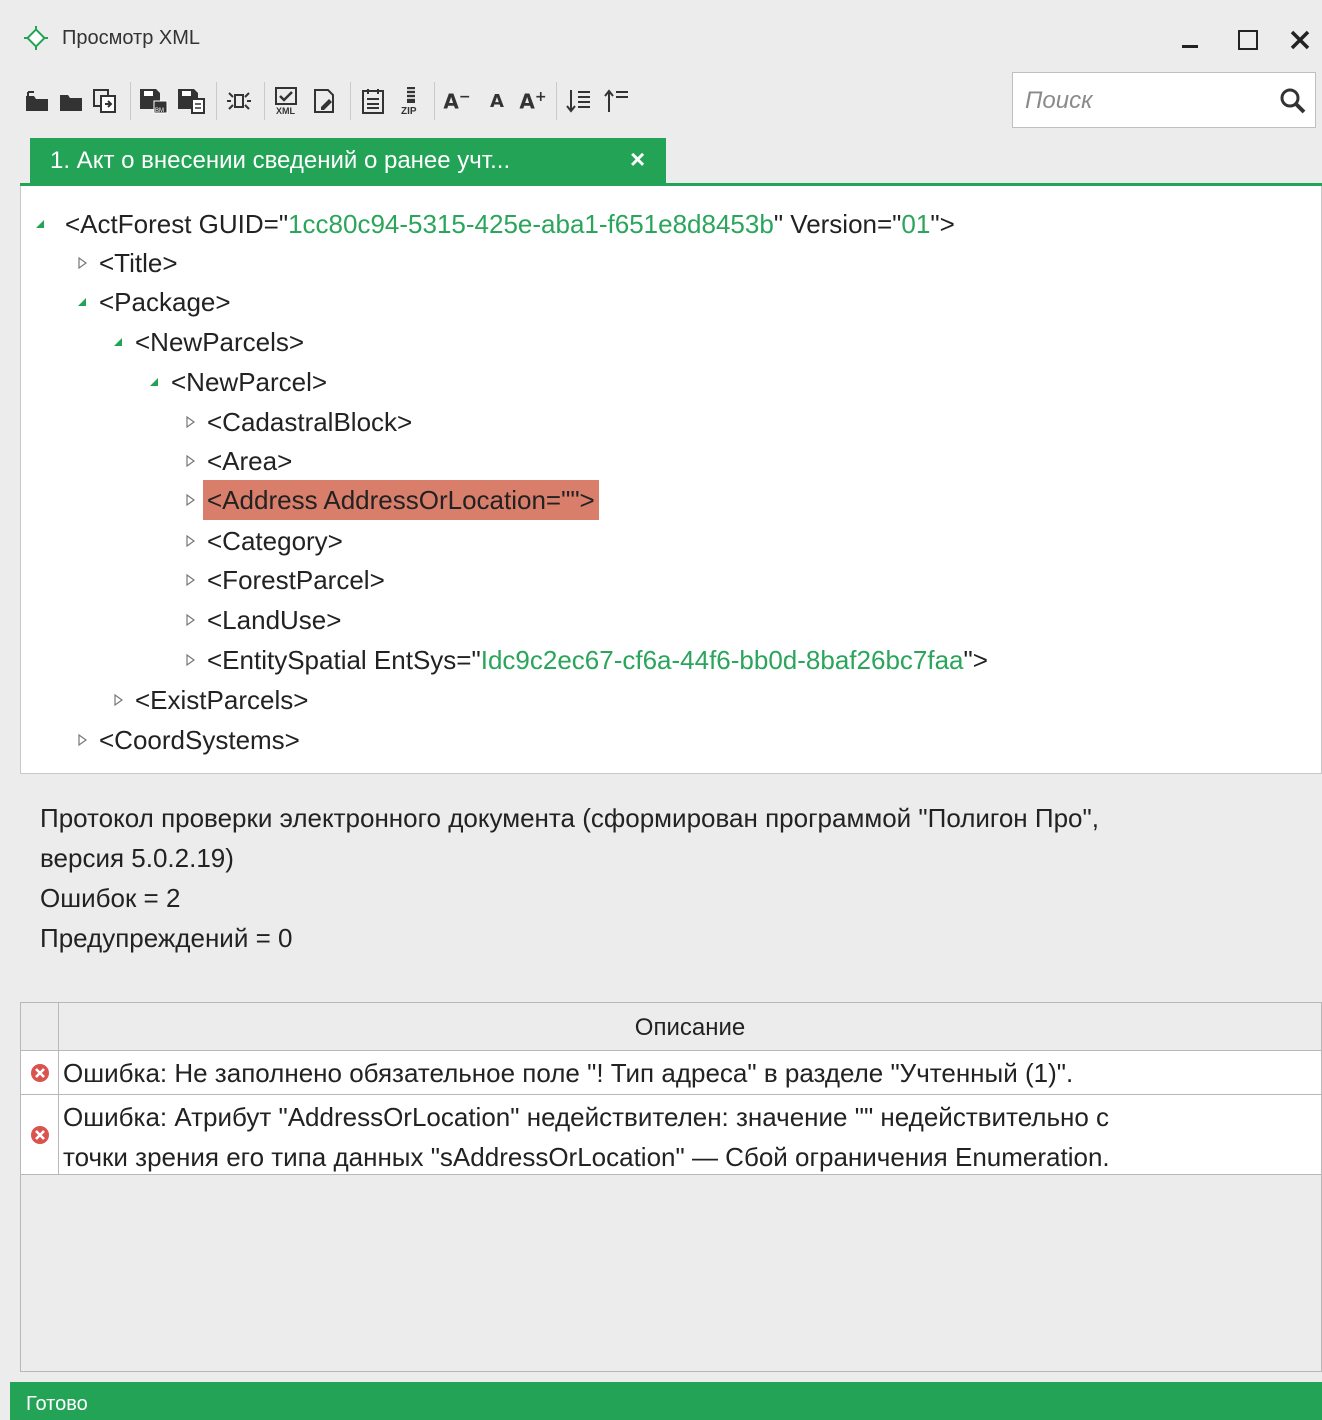 The height and width of the screenshot is (1420, 1322). Describe the element at coordinates (637, 159) in the screenshot. I see `tab-close-icon: ×` at that location.